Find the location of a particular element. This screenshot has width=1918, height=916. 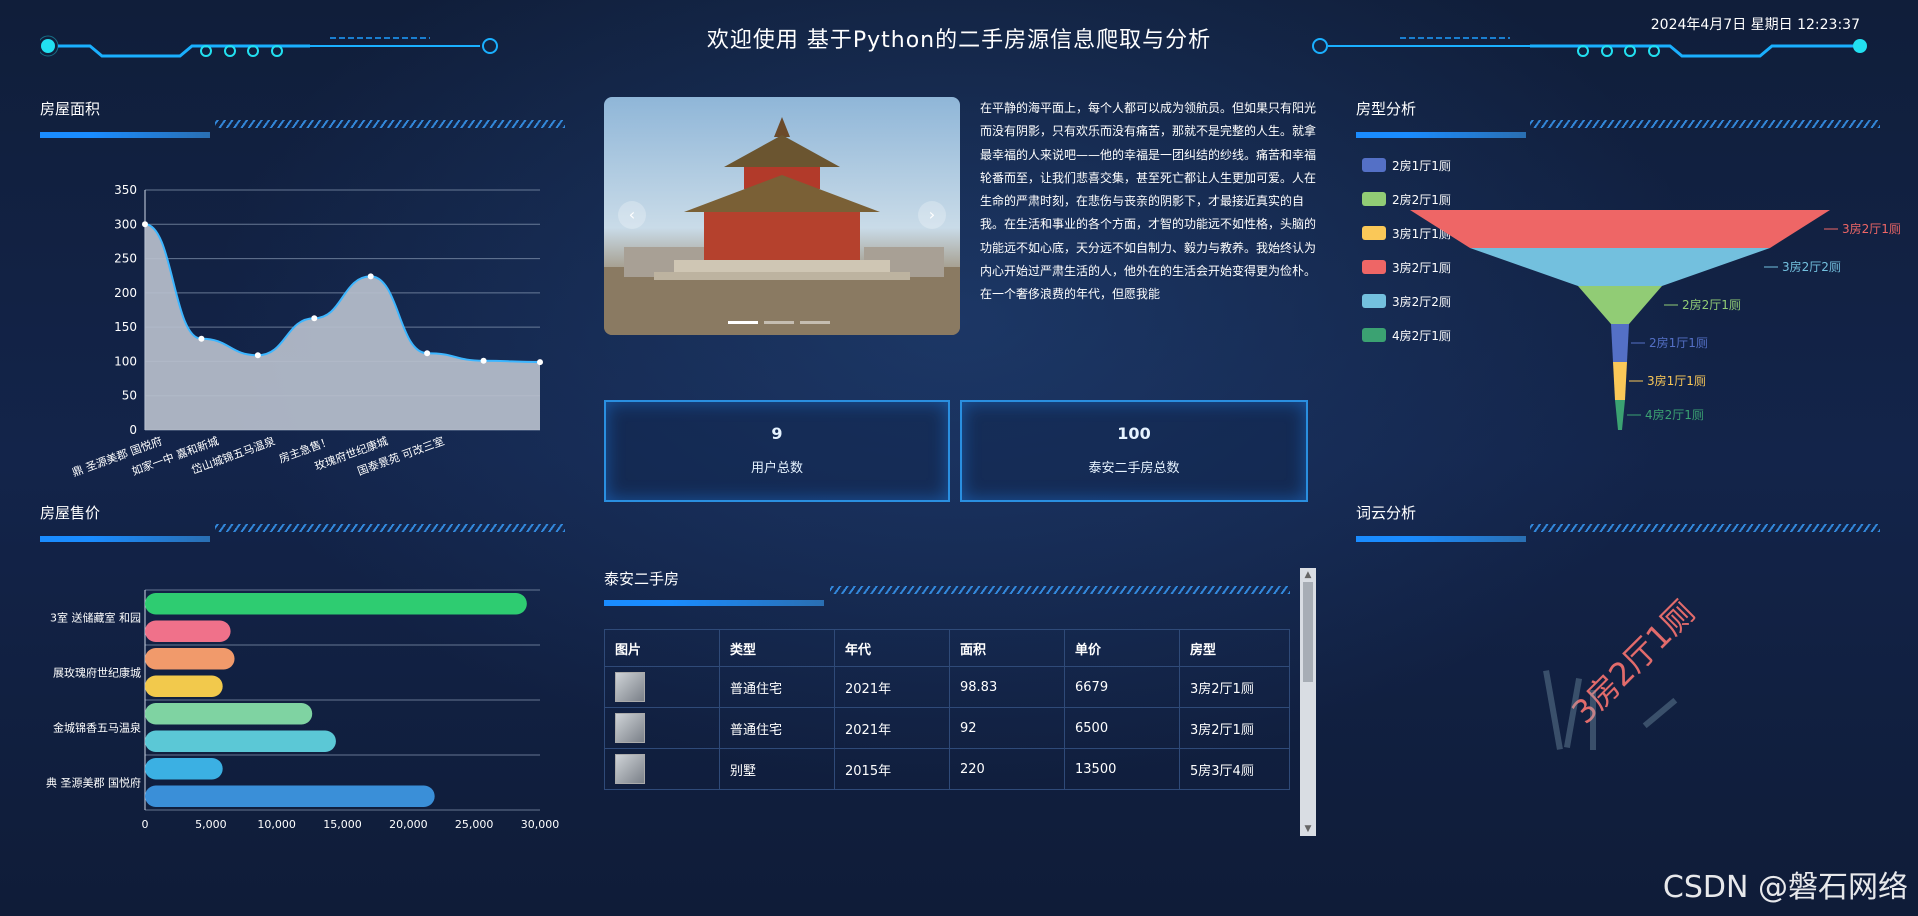

table-row: 别墅 2015年 220 13500 5房3厅4厕 is located at coordinates (947, 769).